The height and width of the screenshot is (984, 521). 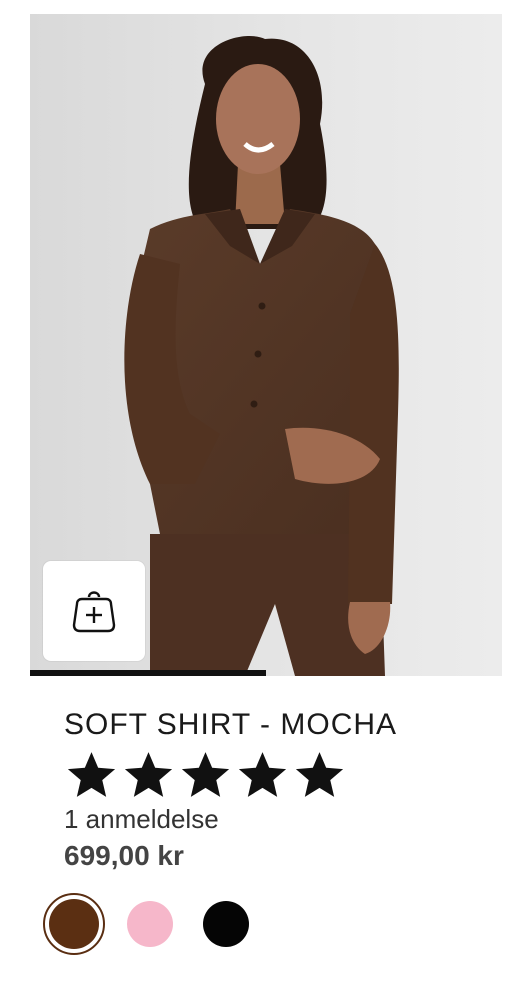 I want to click on swatch-color-pink, so click(x=150, y=924).